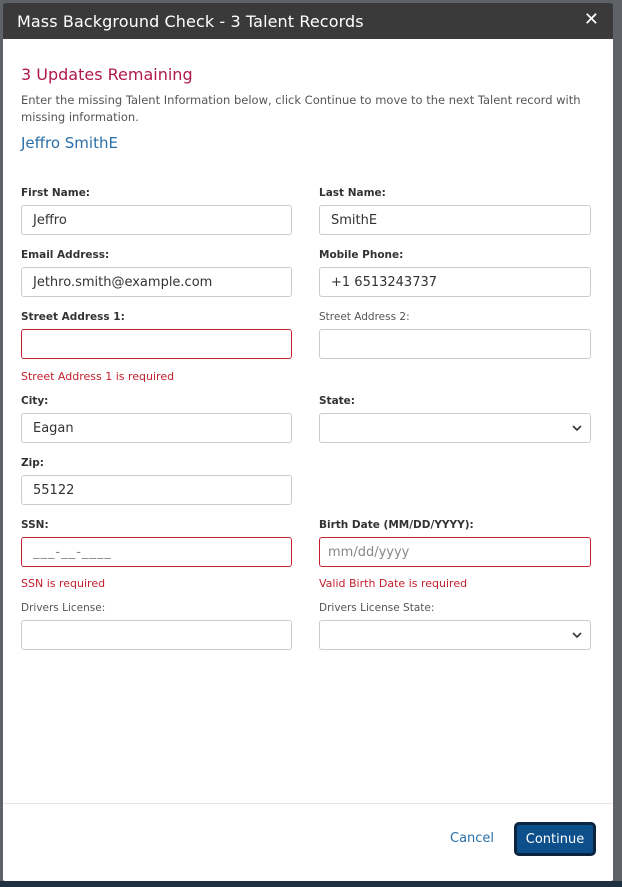 The height and width of the screenshot is (887, 622). I want to click on last-name-label: Last Name:, so click(352, 193).